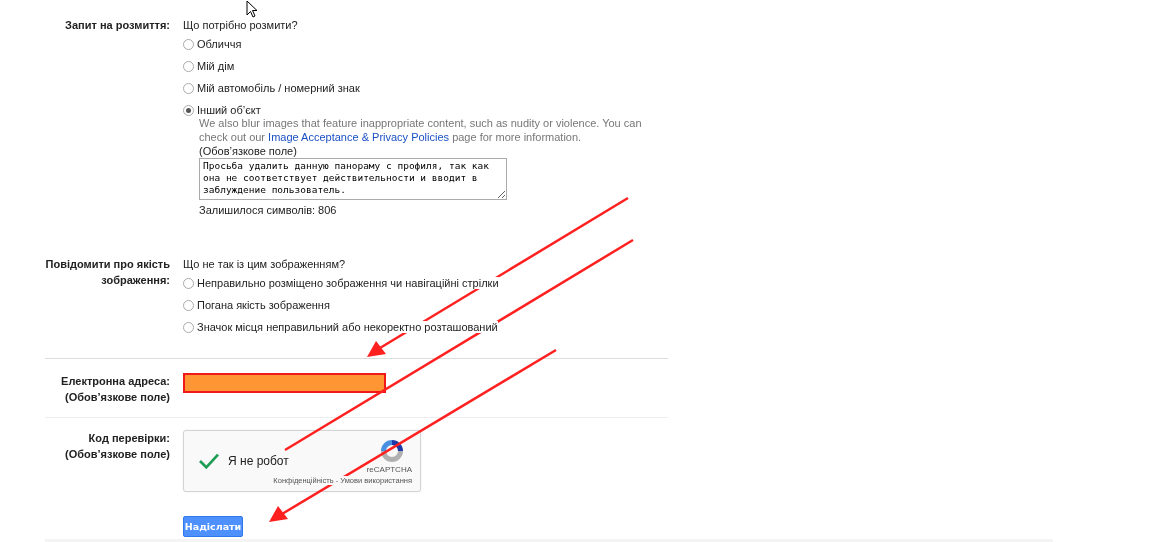 The width and height of the screenshot is (1153, 542). I want to click on checkbox-label: Я не робот, so click(258, 461).